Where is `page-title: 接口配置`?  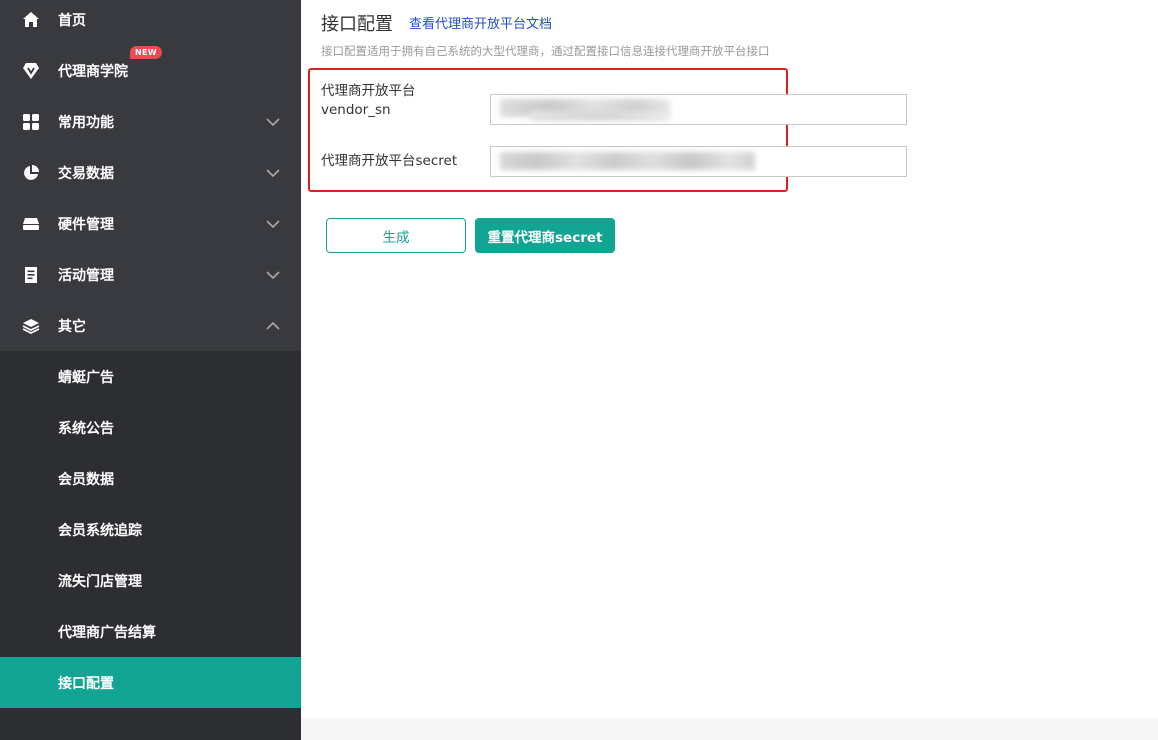 page-title: 接口配置 is located at coordinates (357, 24).